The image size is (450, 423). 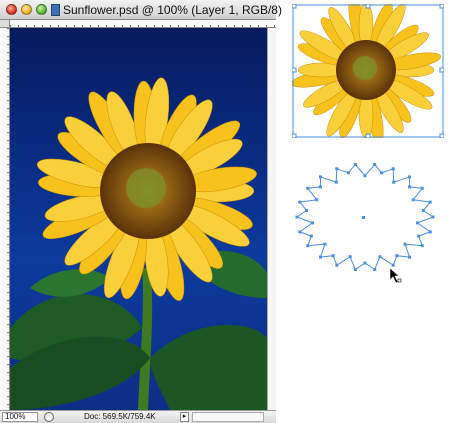 What do you see at coordinates (5, 219) in the screenshot?
I see `vertical-ruler` at bounding box center [5, 219].